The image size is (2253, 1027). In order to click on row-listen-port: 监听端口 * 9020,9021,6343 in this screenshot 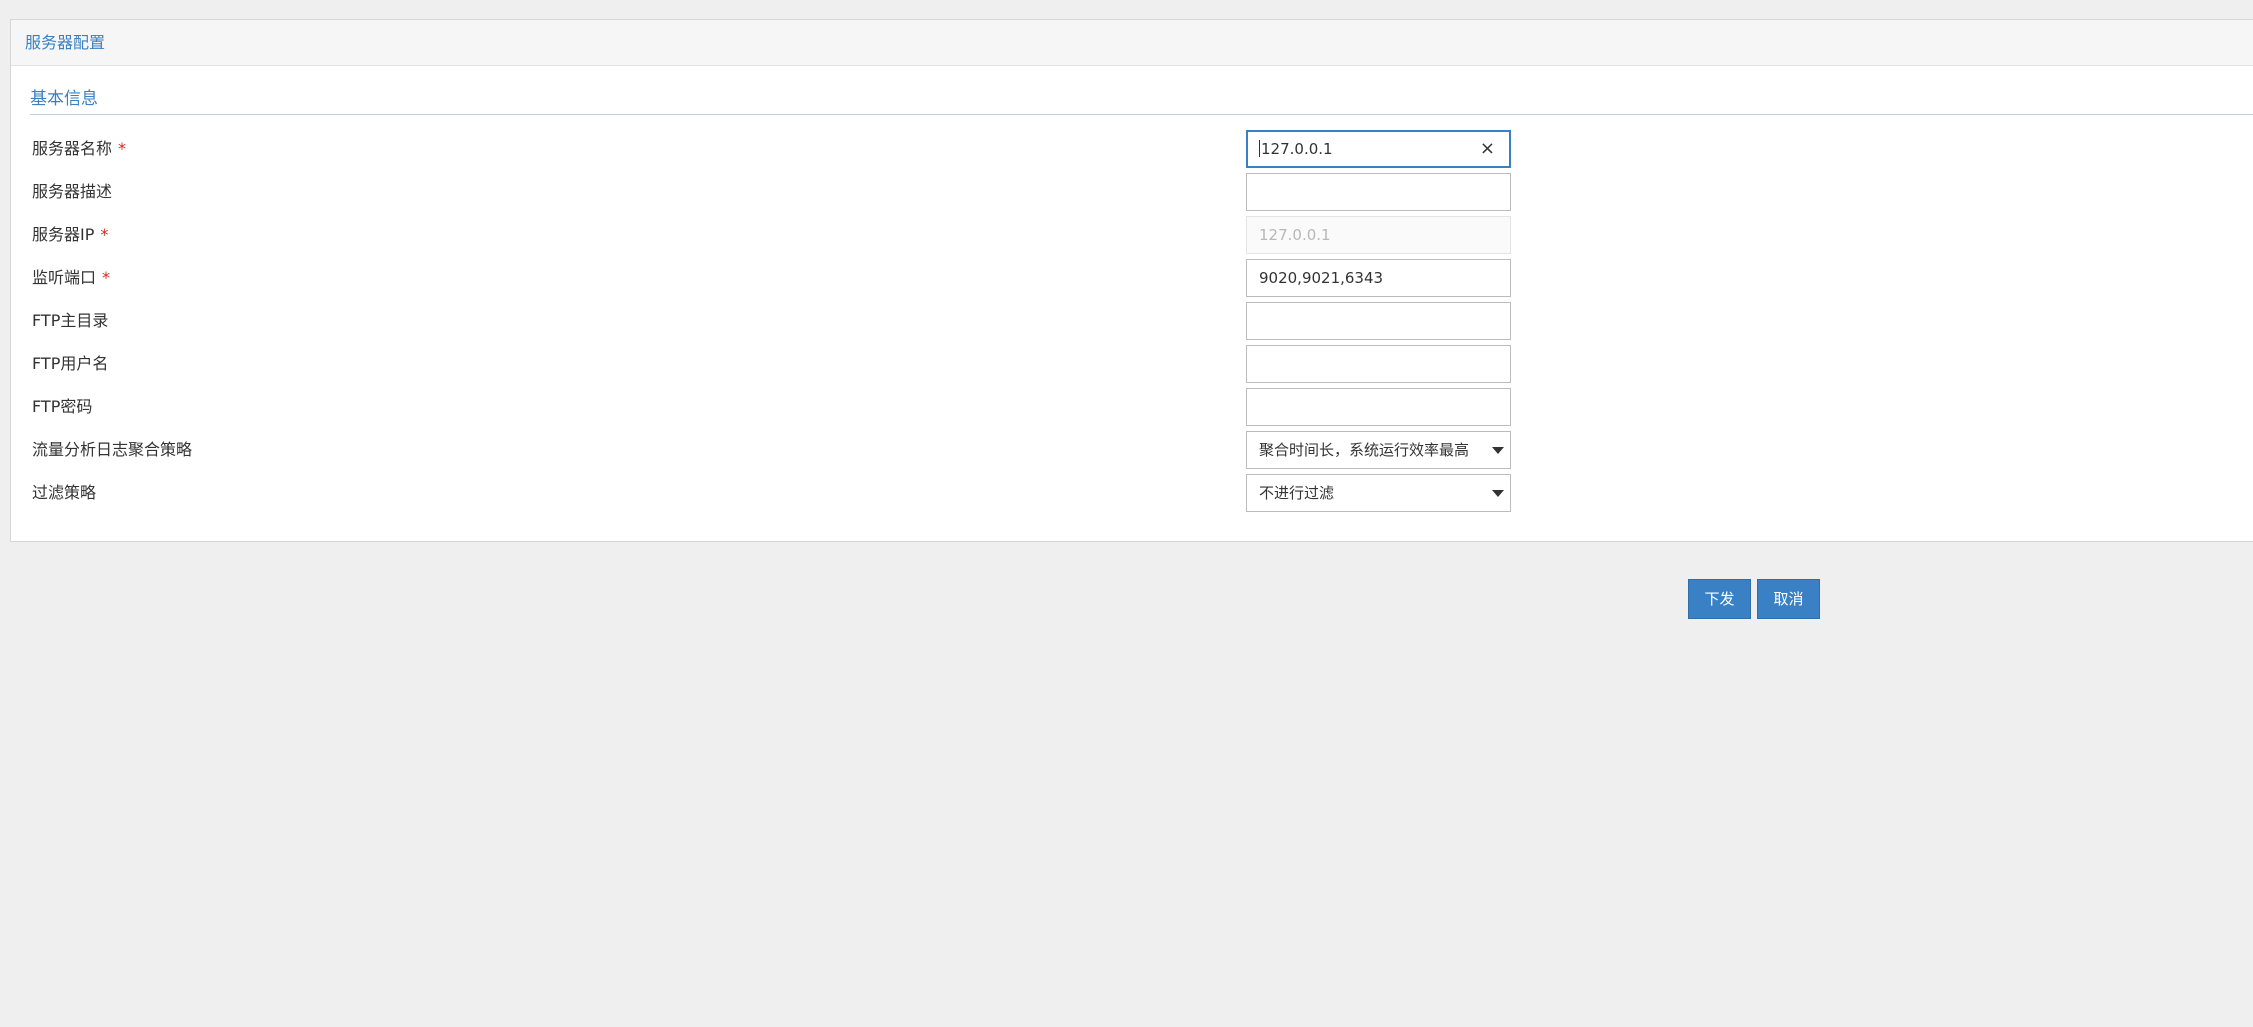, I will do `click(1132, 278)`.